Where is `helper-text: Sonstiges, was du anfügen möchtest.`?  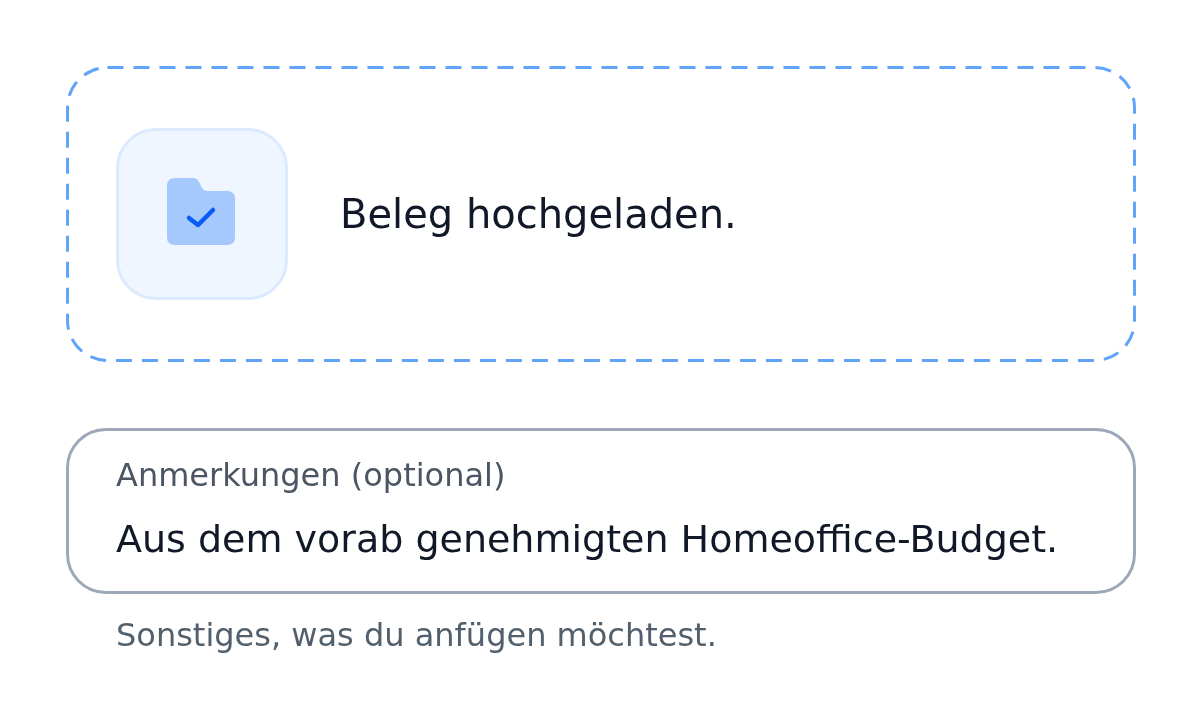
helper-text: Sonstiges, was du anfügen möchtest. is located at coordinates (416, 635).